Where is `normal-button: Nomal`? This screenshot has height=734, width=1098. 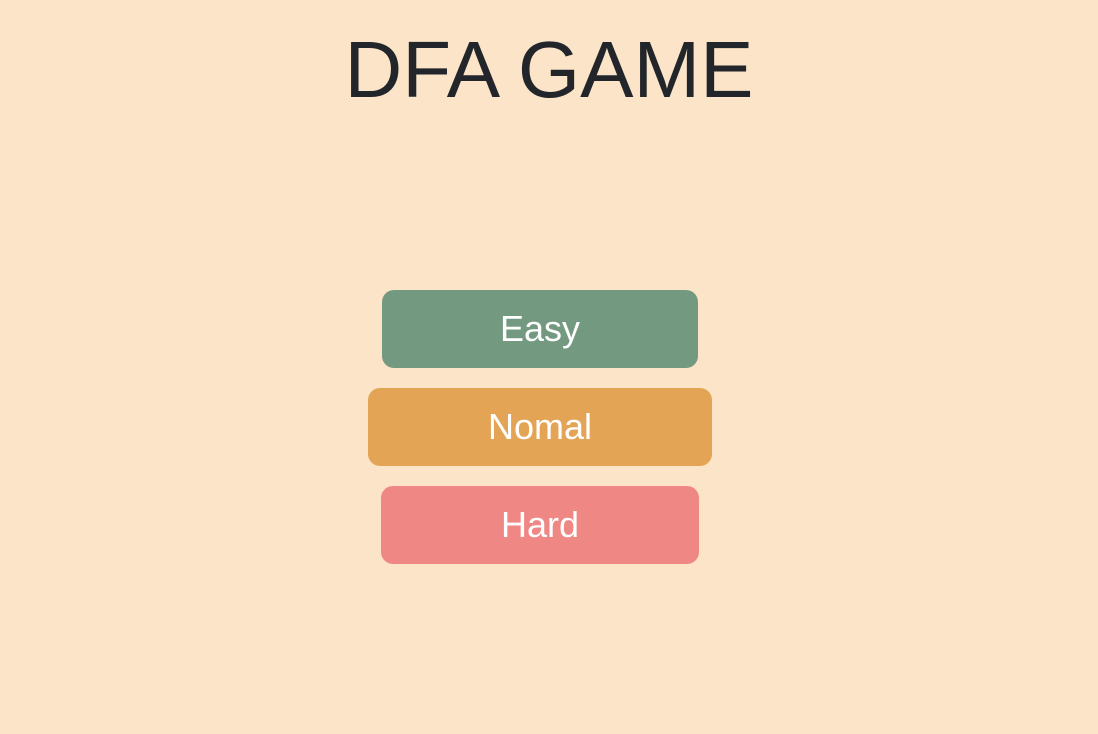
normal-button: Nomal is located at coordinates (540, 427).